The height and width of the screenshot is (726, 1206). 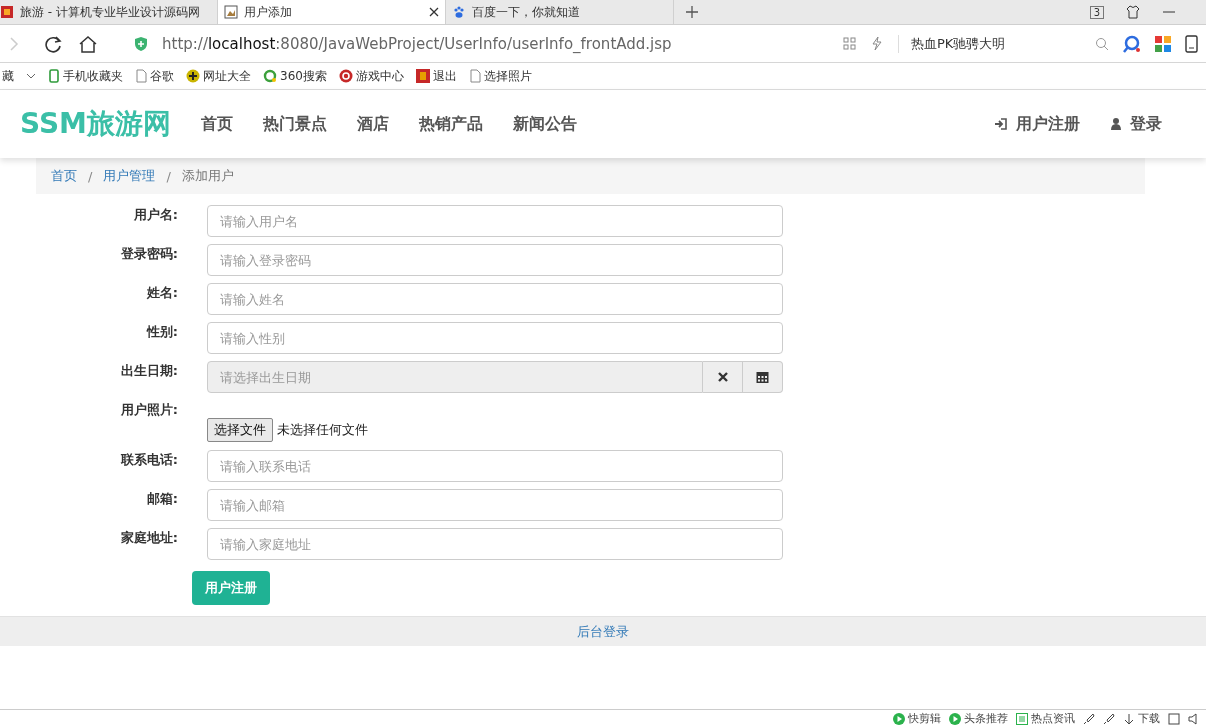 What do you see at coordinates (1163, 43) in the screenshot?
I see `apps-icon` at bounding box center [1163, 43].